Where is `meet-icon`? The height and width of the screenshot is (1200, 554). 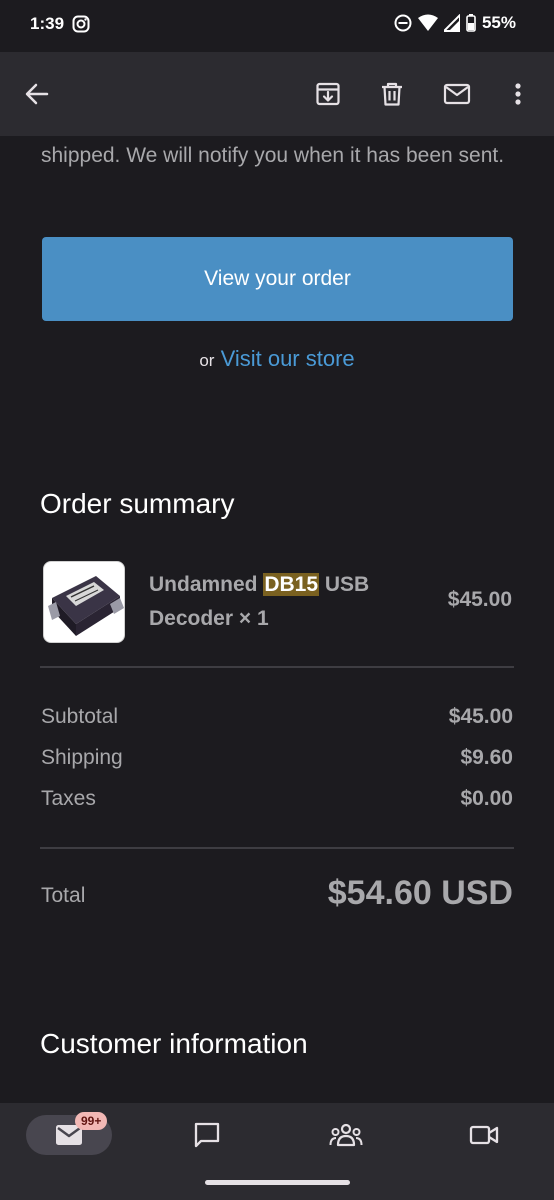 meet-icon is located at coordinates (484, 1135).